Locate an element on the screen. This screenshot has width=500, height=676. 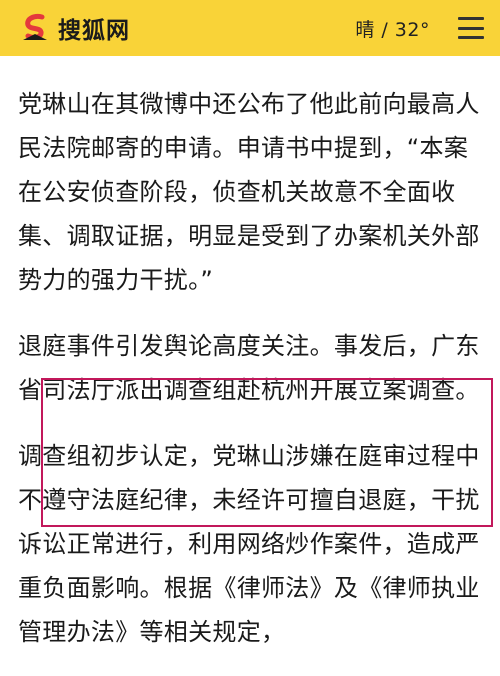
top-header-bar: 搜狐网 晴 / 32° is located at coordinates (250, 28).